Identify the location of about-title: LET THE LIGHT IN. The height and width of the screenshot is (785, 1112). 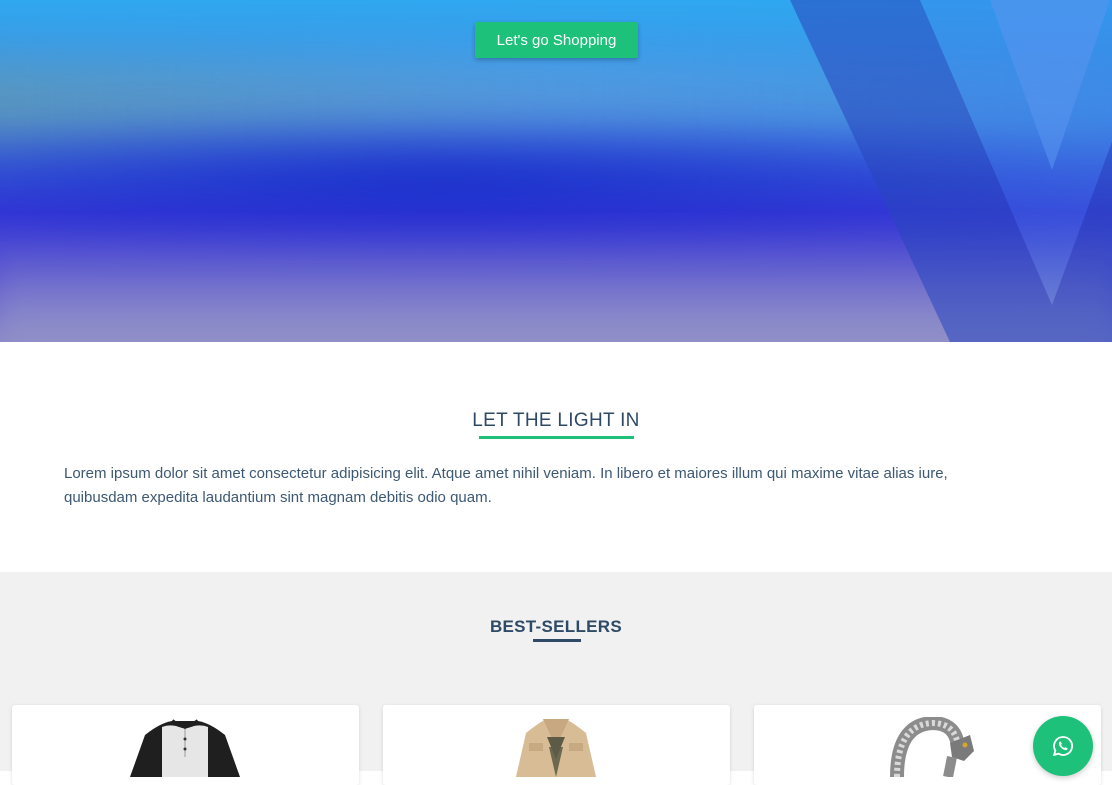
(556, 420).